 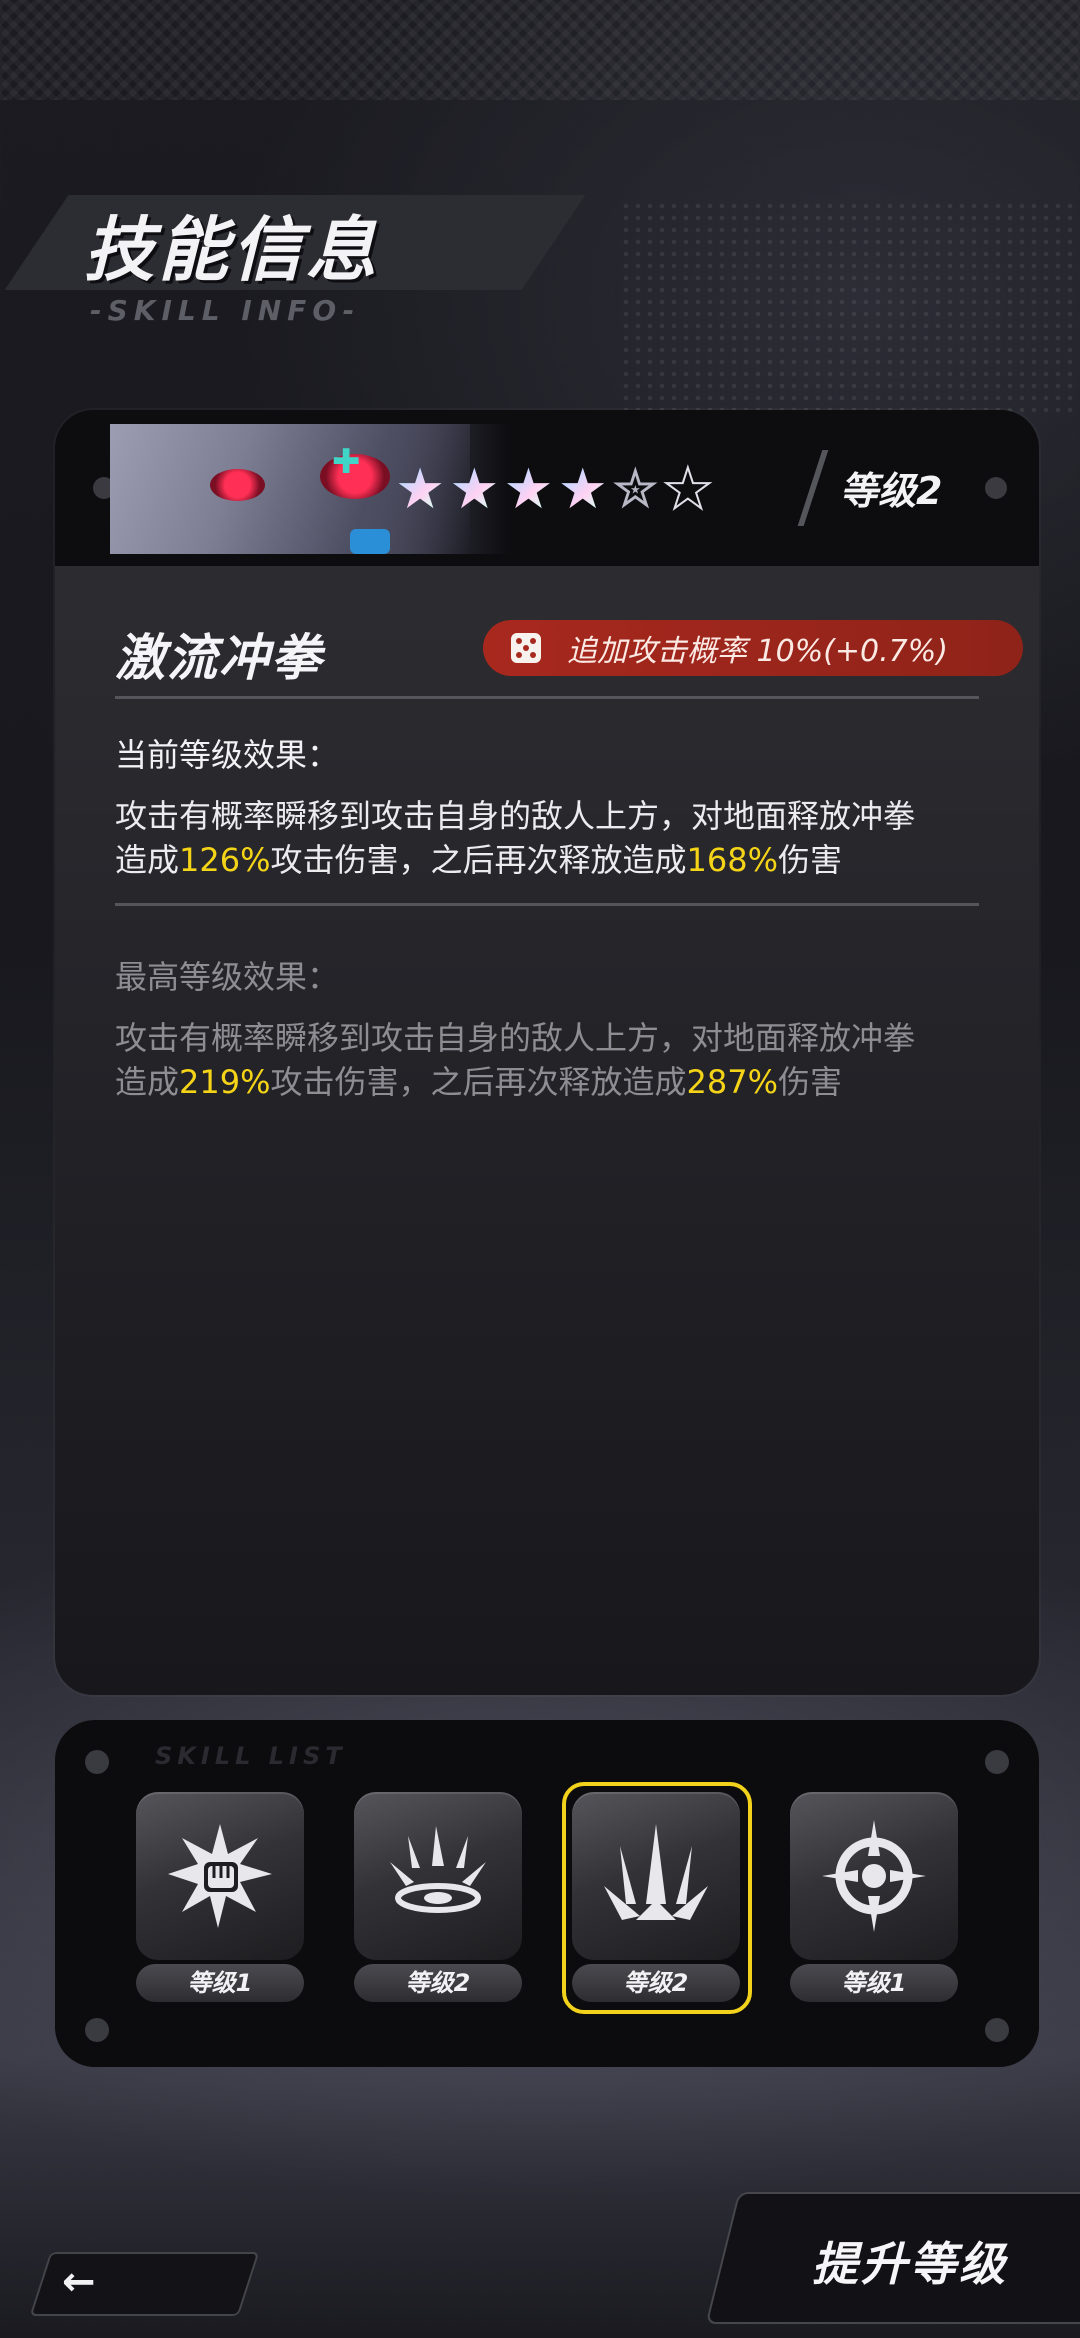 I want to click on ground-shock-icon, so click(x=438, y=1869).